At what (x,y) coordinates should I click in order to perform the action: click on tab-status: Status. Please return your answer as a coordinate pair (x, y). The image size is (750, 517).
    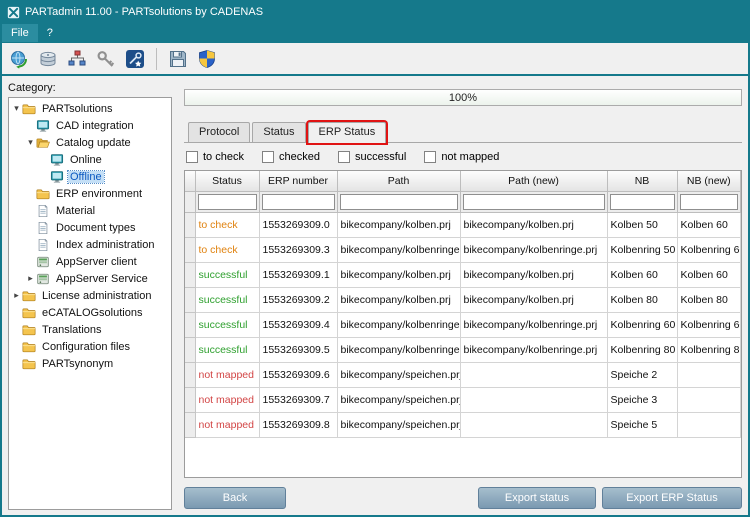
    Looking at the image, I should click on (279, 132).